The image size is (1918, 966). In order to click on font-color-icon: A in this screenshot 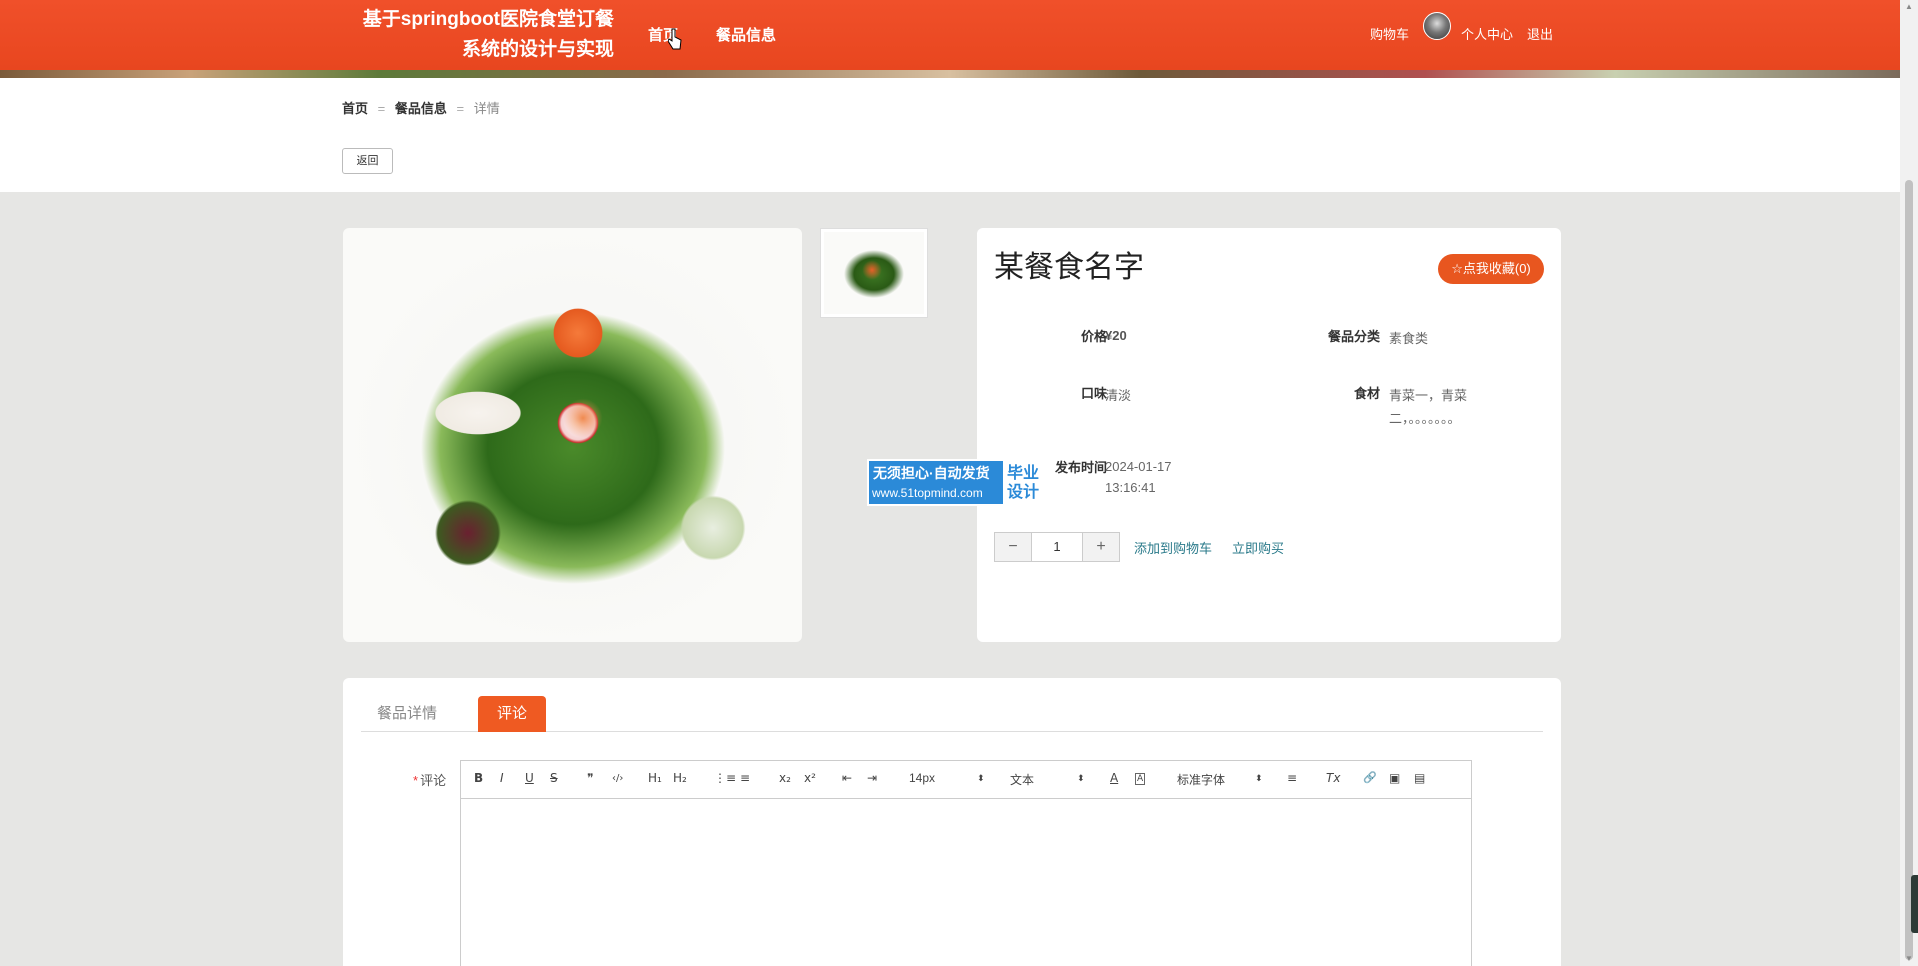, I will do `click(1114, 778)`.